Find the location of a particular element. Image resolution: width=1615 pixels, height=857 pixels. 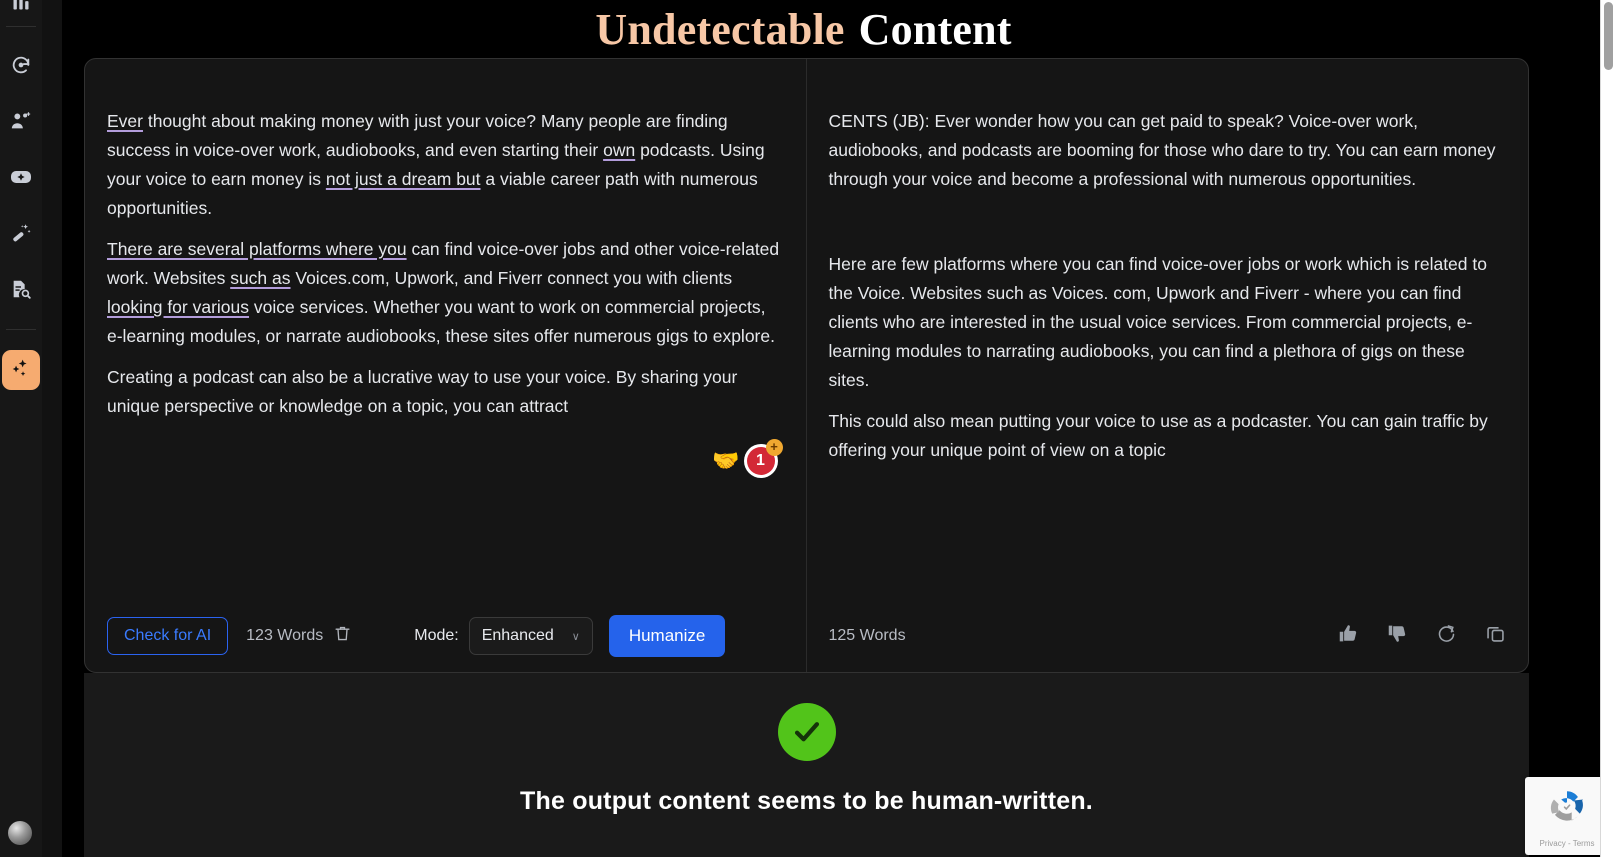

thumbs-down-button is located at coordinates (1397, 636).